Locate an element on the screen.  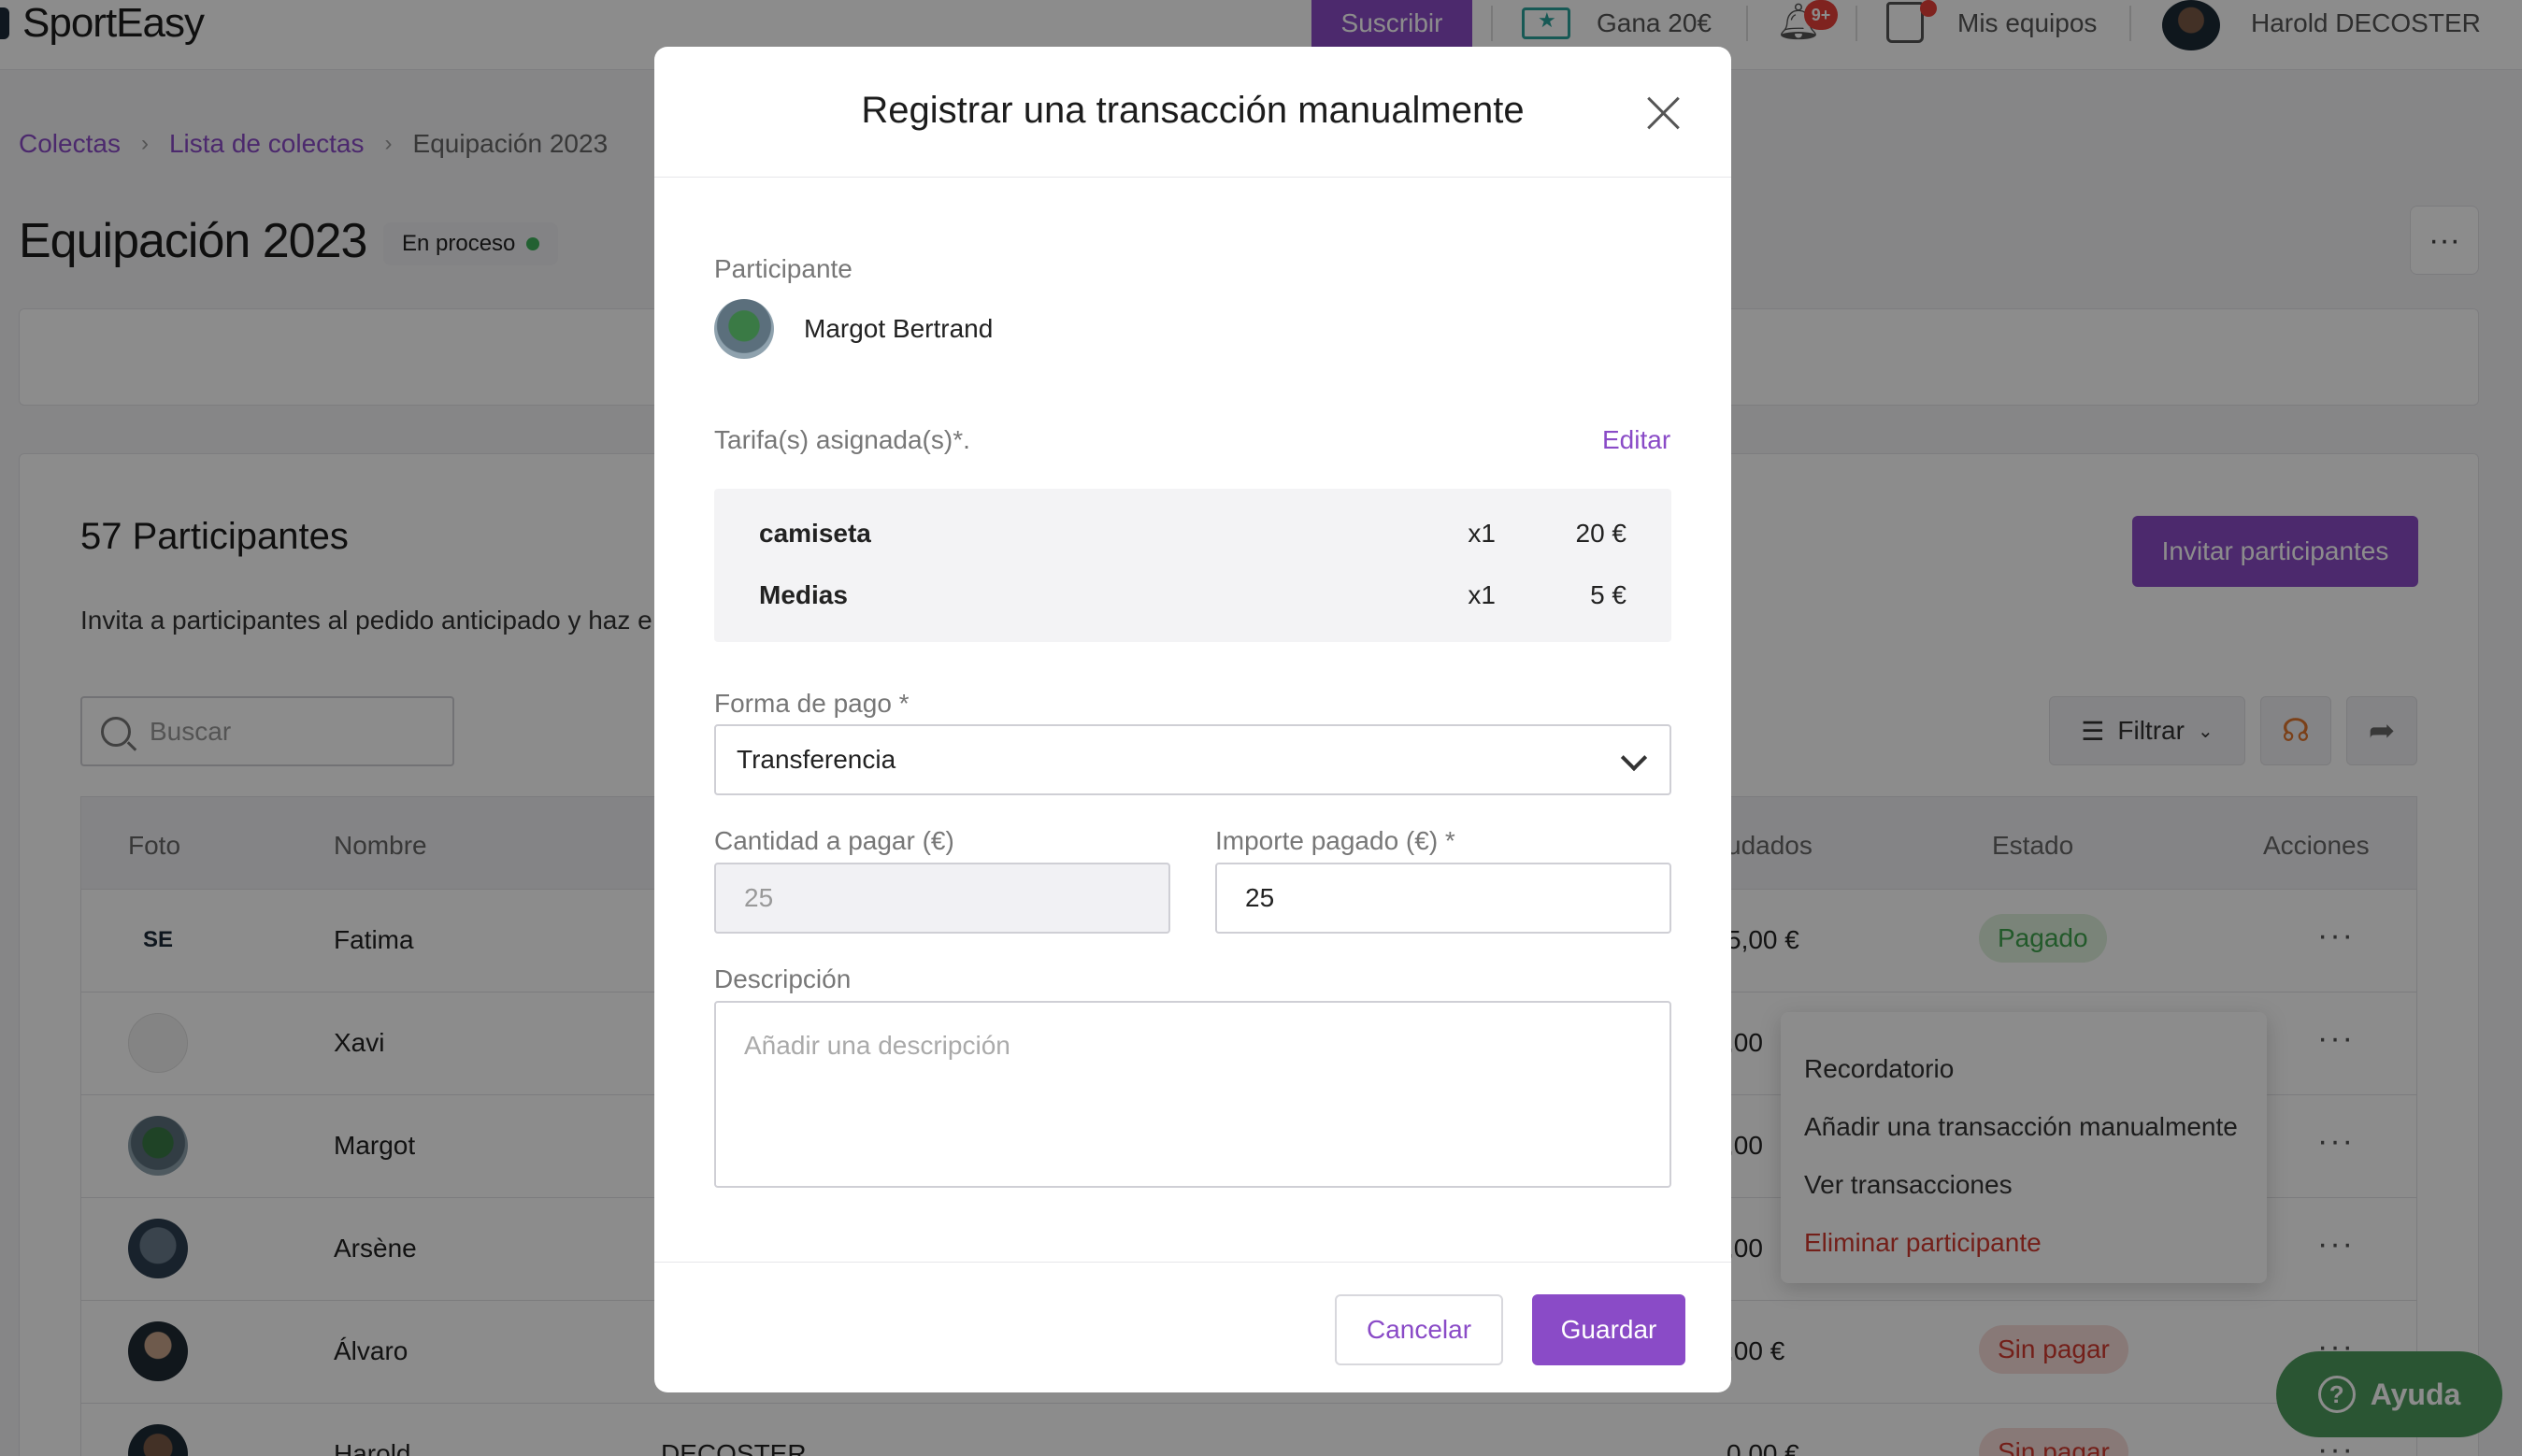
tariffs-list: camiseta x1 20 € Medias x1 5 € is located at coordinates (1192, 565).